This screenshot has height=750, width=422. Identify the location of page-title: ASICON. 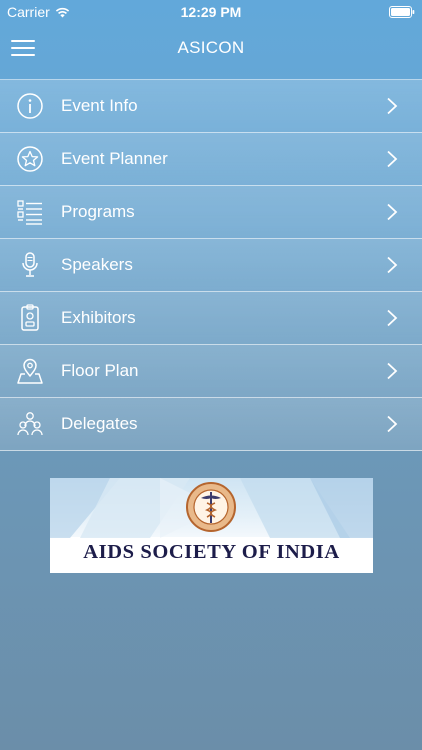
(211, 47).